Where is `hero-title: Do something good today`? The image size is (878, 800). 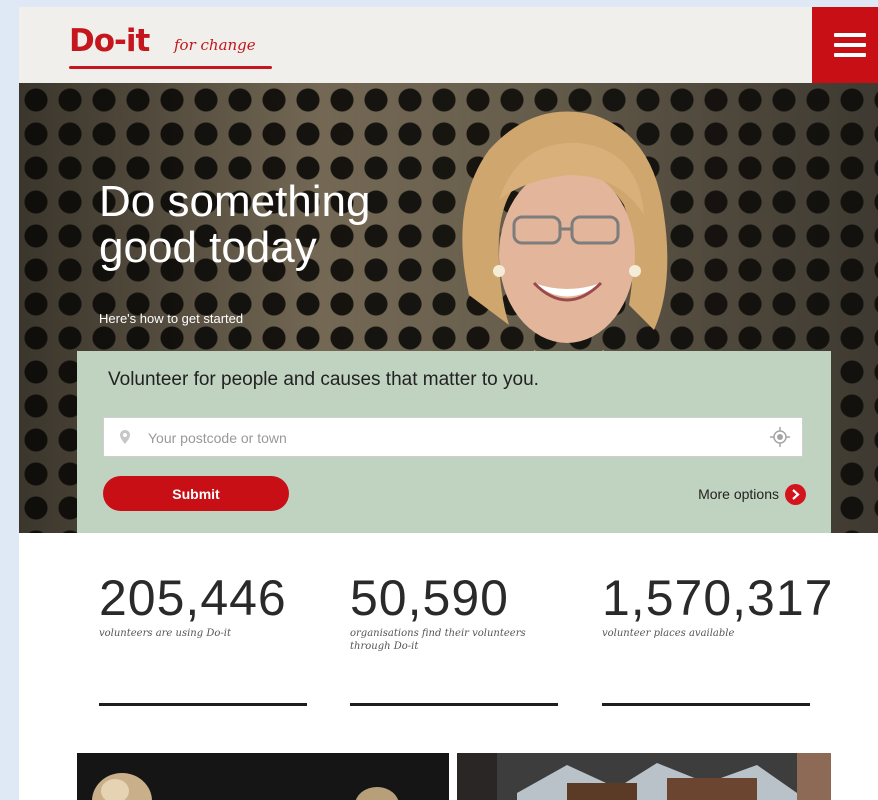
hero-title: Do something good today is located at coordinates (279, 225).